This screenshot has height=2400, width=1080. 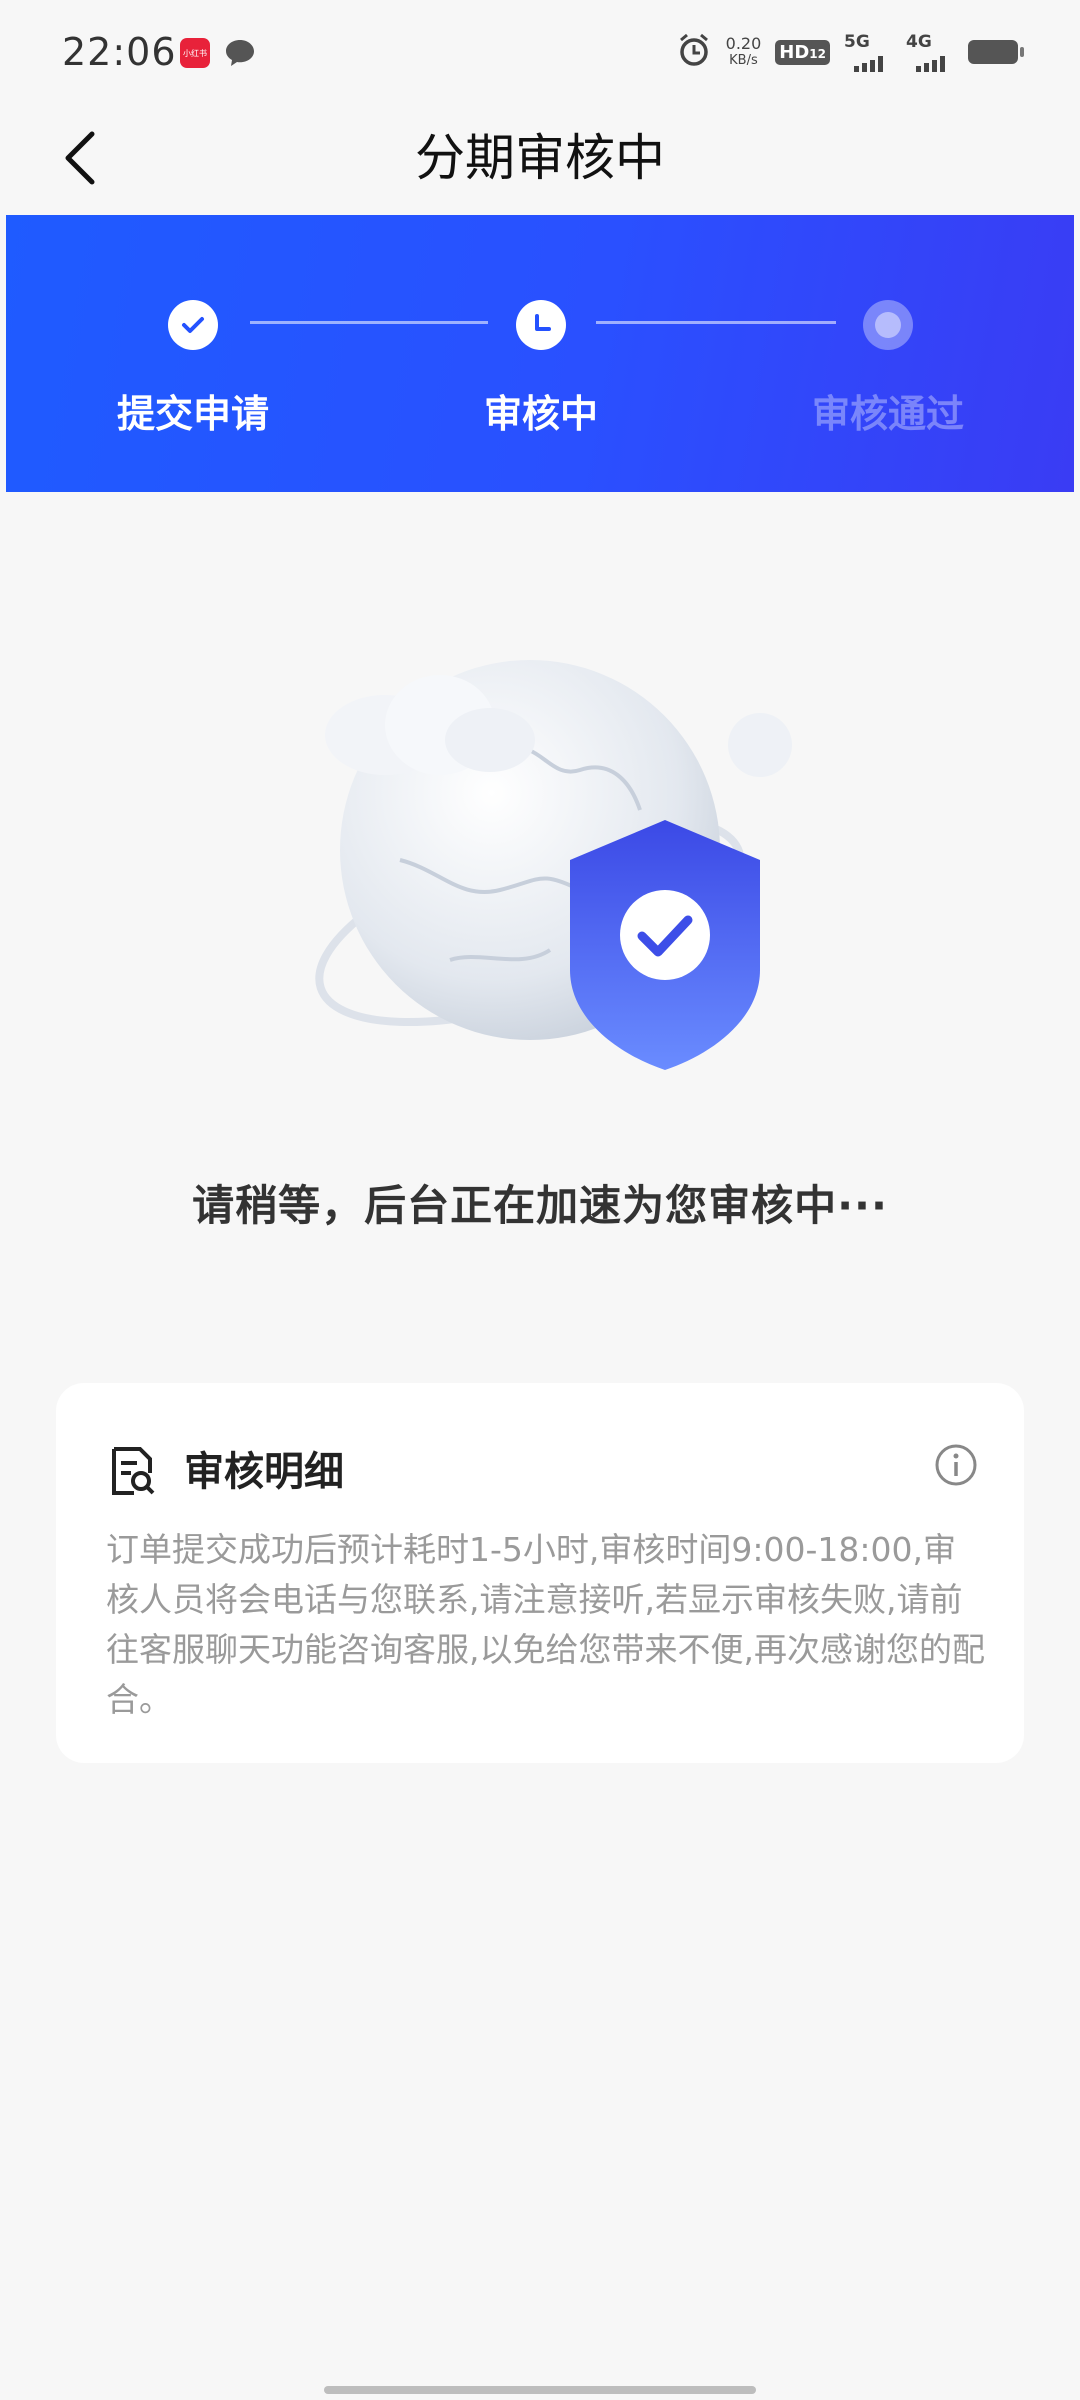 I want to click on nav-bar: 分期审核中, so click(x=540, y=157).